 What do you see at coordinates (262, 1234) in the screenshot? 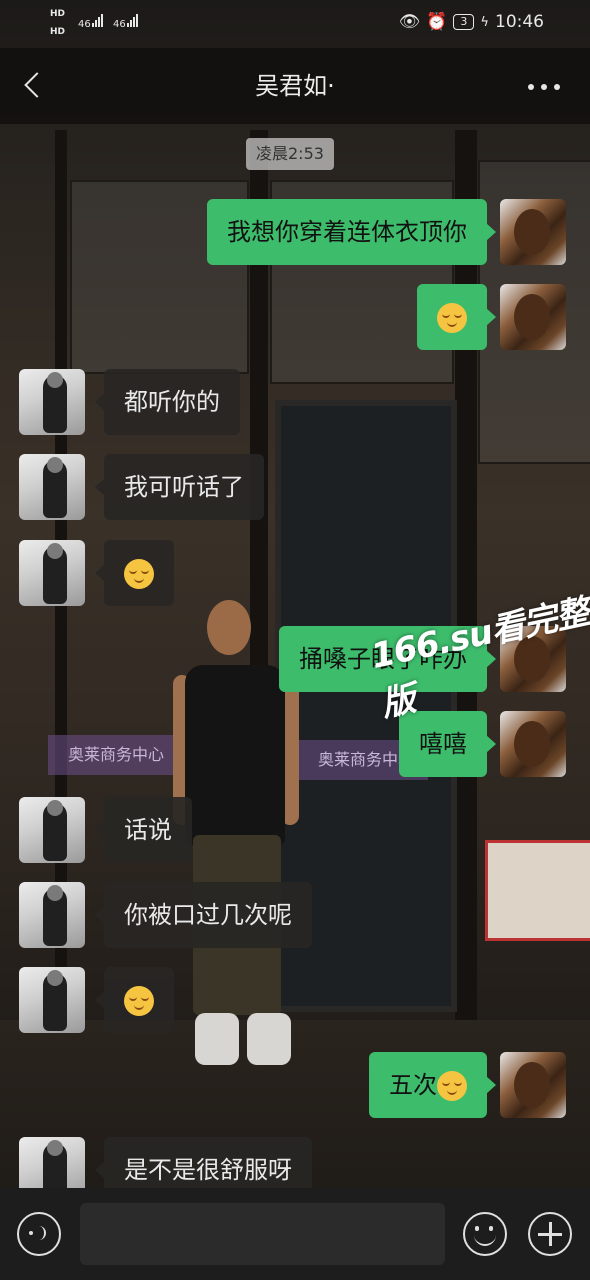
I see `message-input` at bounding box center [262, 1234].